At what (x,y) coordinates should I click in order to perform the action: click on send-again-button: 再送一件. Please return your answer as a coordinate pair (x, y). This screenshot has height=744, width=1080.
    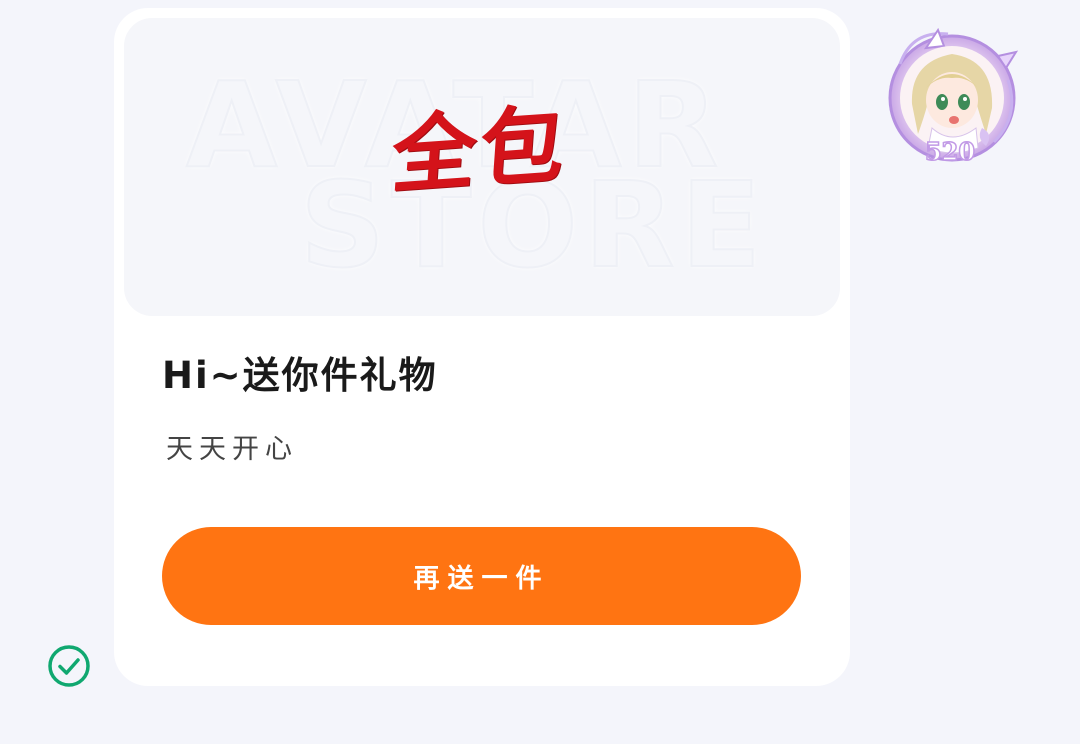
    Looking at the image, I should click on (481, 576).